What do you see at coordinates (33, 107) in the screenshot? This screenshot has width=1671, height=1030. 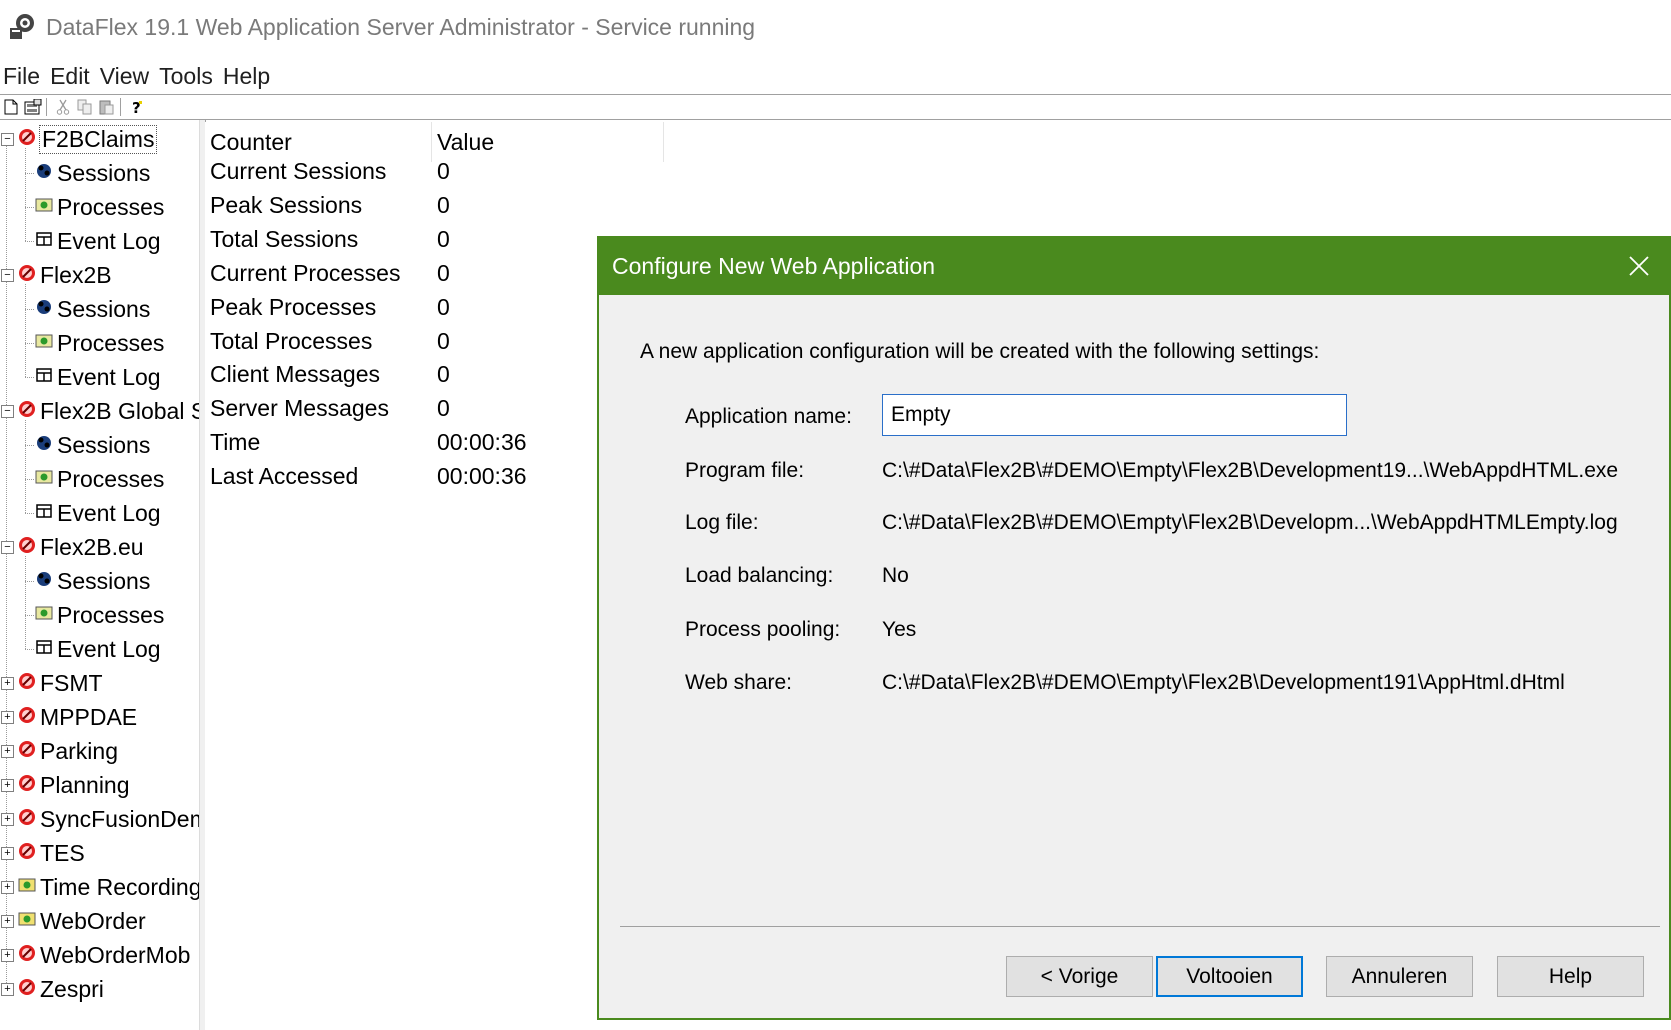 I see `properties-icon` at bounding box center [33, 107].